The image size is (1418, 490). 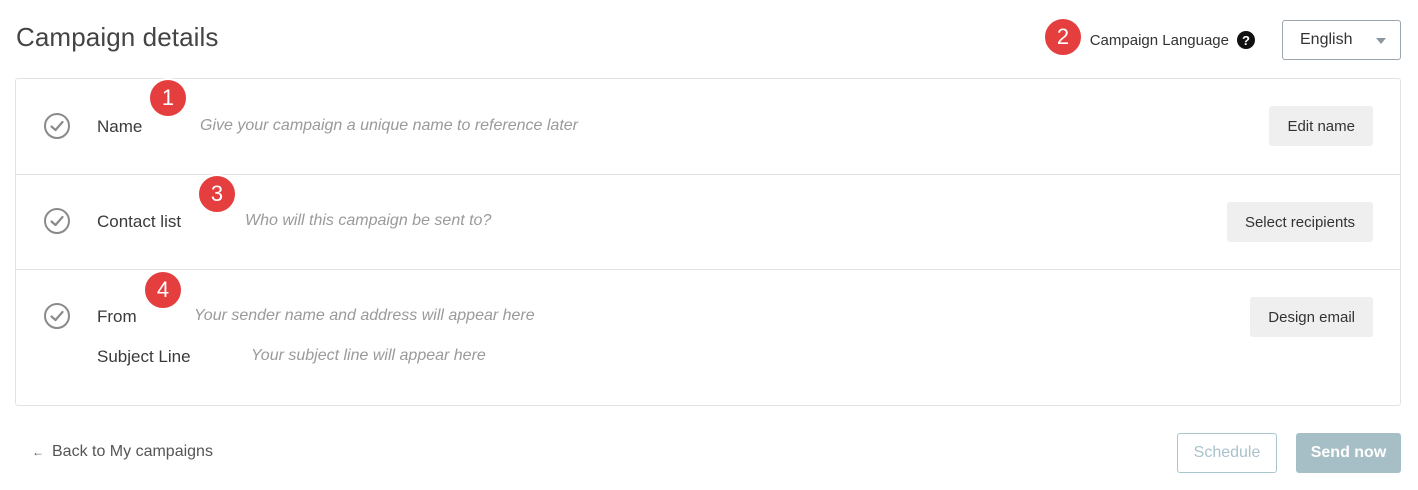 I want to click on from-label: From, so click(x=117, y=316).